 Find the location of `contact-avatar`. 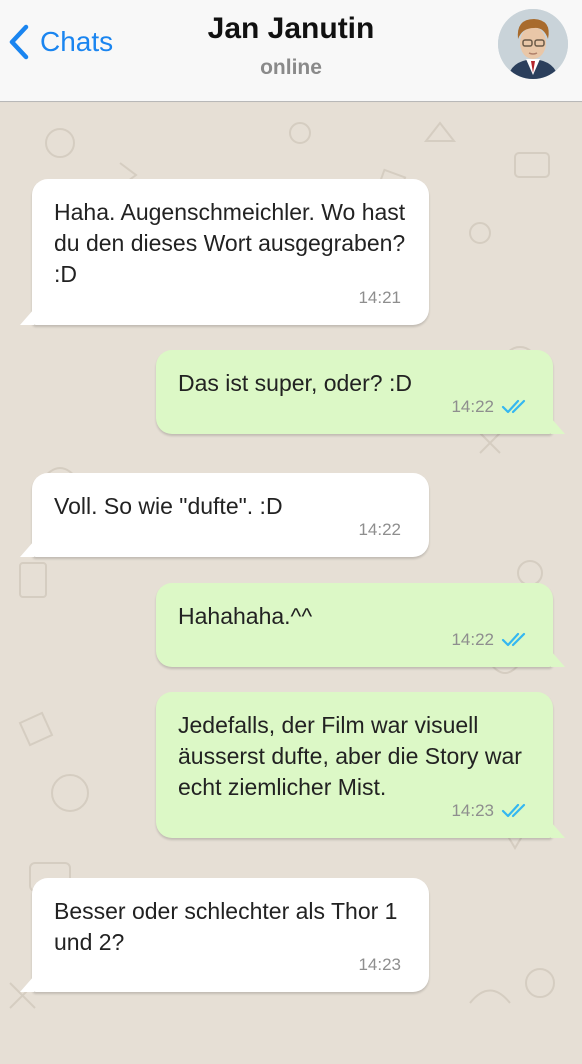

contact-avatar is located at coordinates (533, 44).